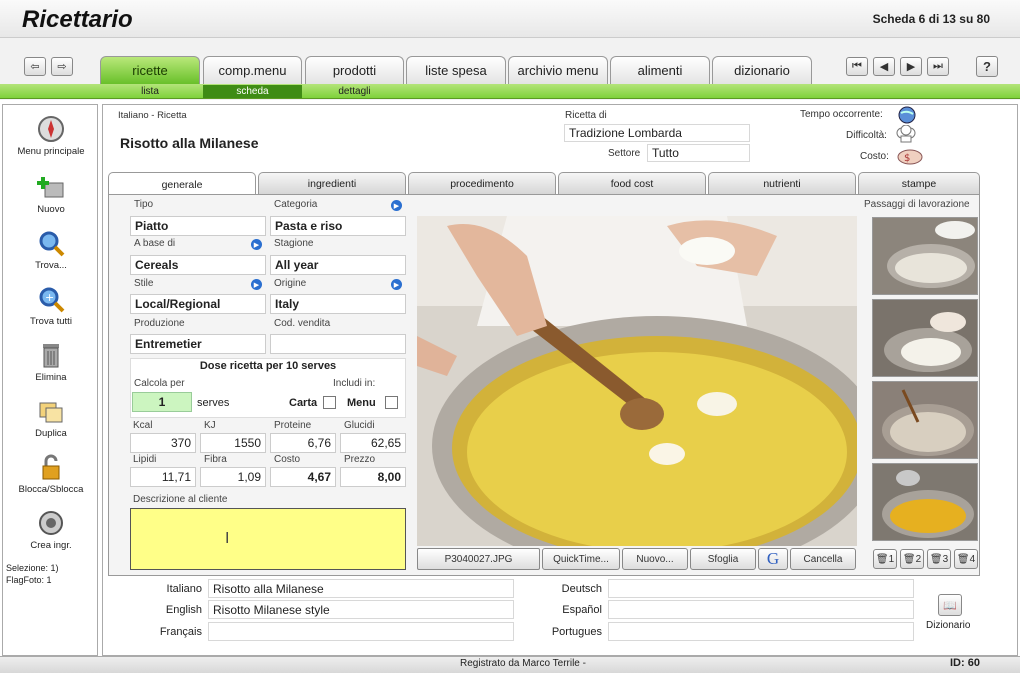 This screenshot has height=673, width=1020. I want to click on sidebar-item-crea-ingr: Crea ingr., so click(51, 530).